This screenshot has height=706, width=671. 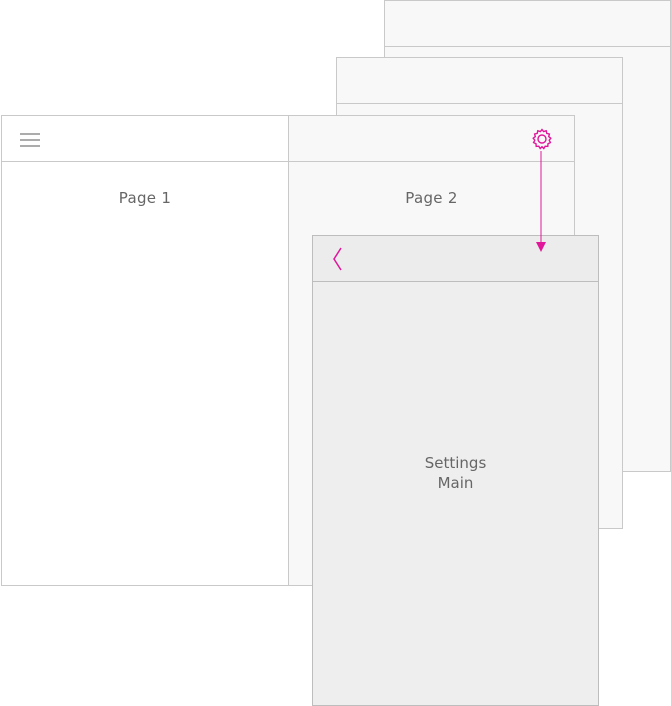 What do you see at coordinates (145, 198) in the screenshot?
I see `page-1-title: Page 1` at bounding box center [145, 198].